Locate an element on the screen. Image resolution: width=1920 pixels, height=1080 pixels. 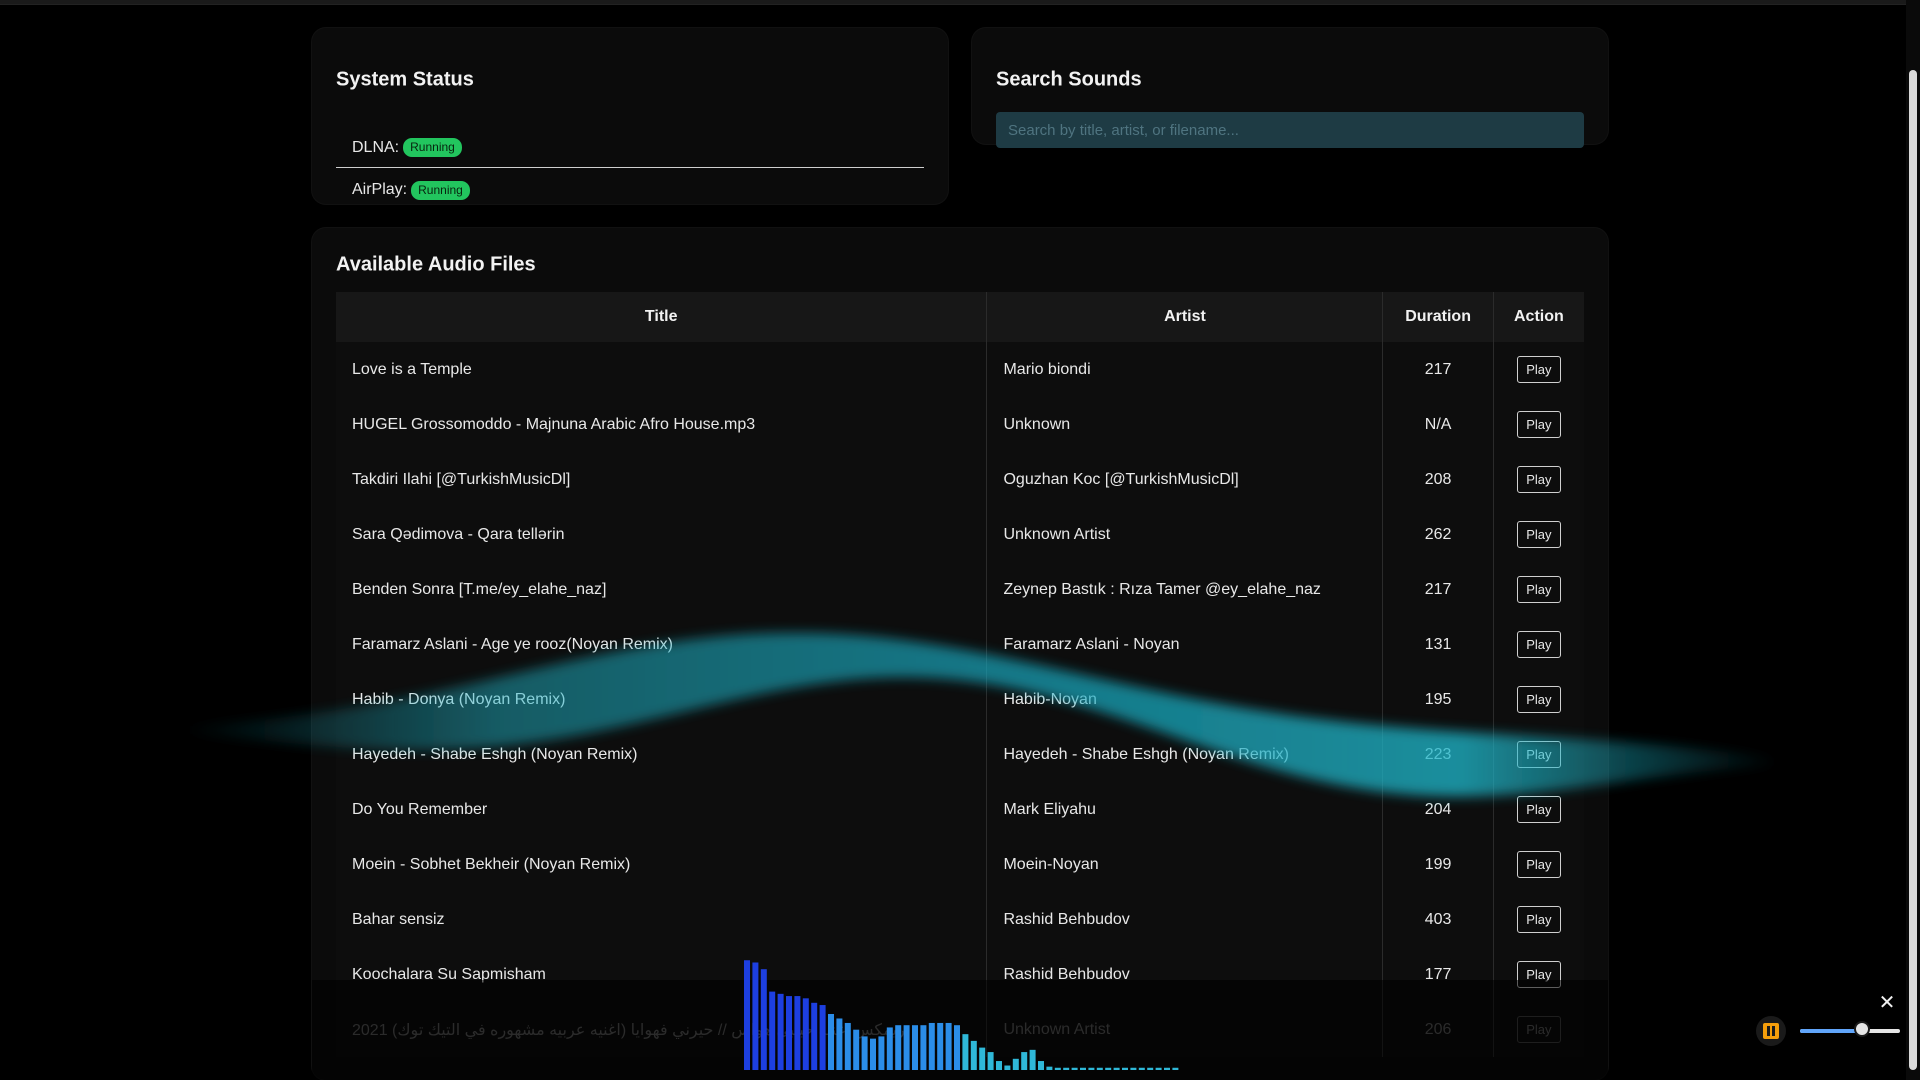
system-status-title: System Status is located at coordinates (405, 79).